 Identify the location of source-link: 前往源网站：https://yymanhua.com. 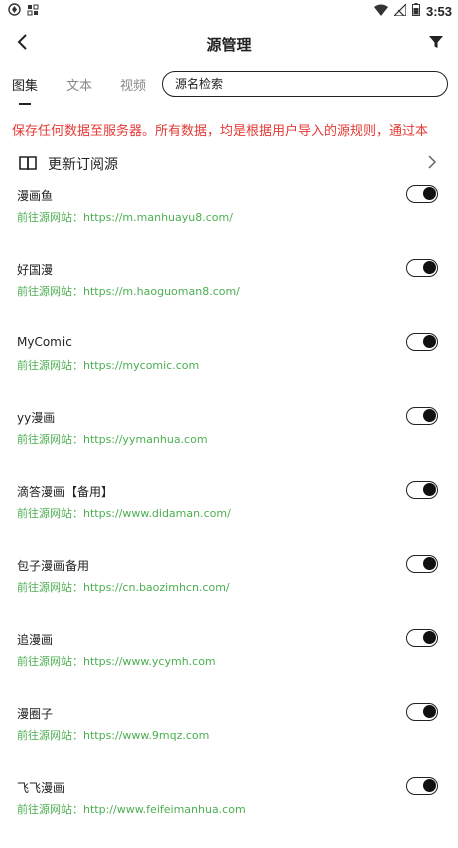
(112, 439).